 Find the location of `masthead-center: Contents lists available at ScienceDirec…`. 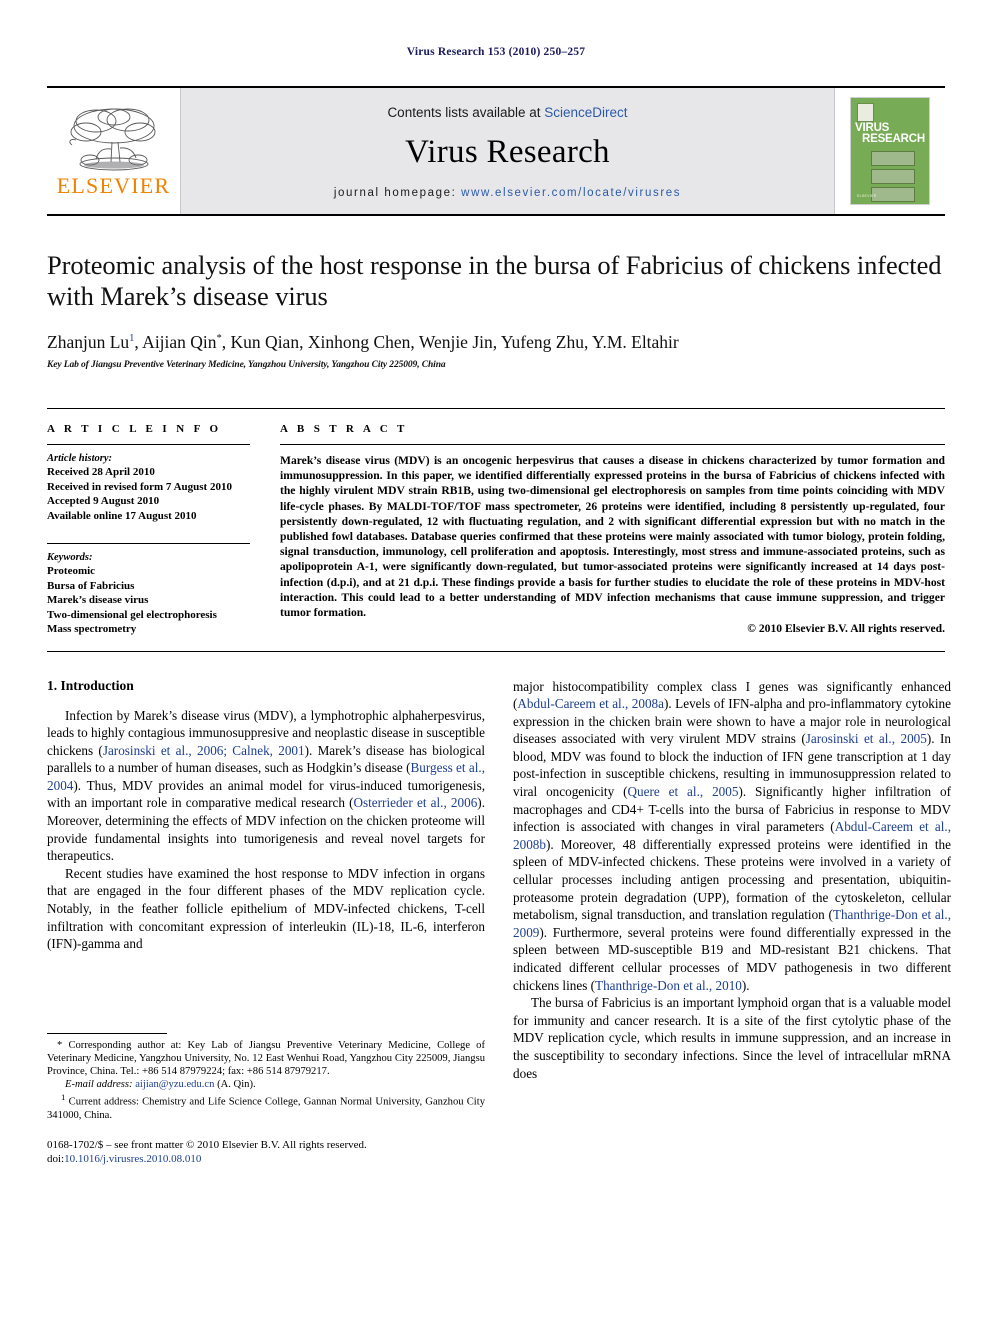

masthead-center: Contents lists available at ScienceDirec… is located at coordinates (507, 151).